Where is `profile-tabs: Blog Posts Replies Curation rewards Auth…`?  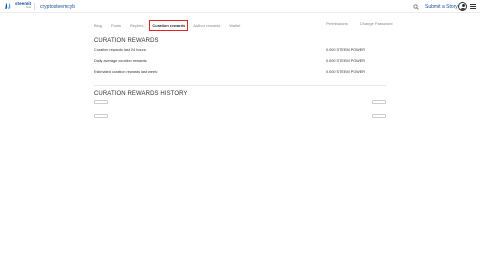 profile-tabs: Blog Posts Replies Curation rewards Auth… is located at coordinates (171, 25).